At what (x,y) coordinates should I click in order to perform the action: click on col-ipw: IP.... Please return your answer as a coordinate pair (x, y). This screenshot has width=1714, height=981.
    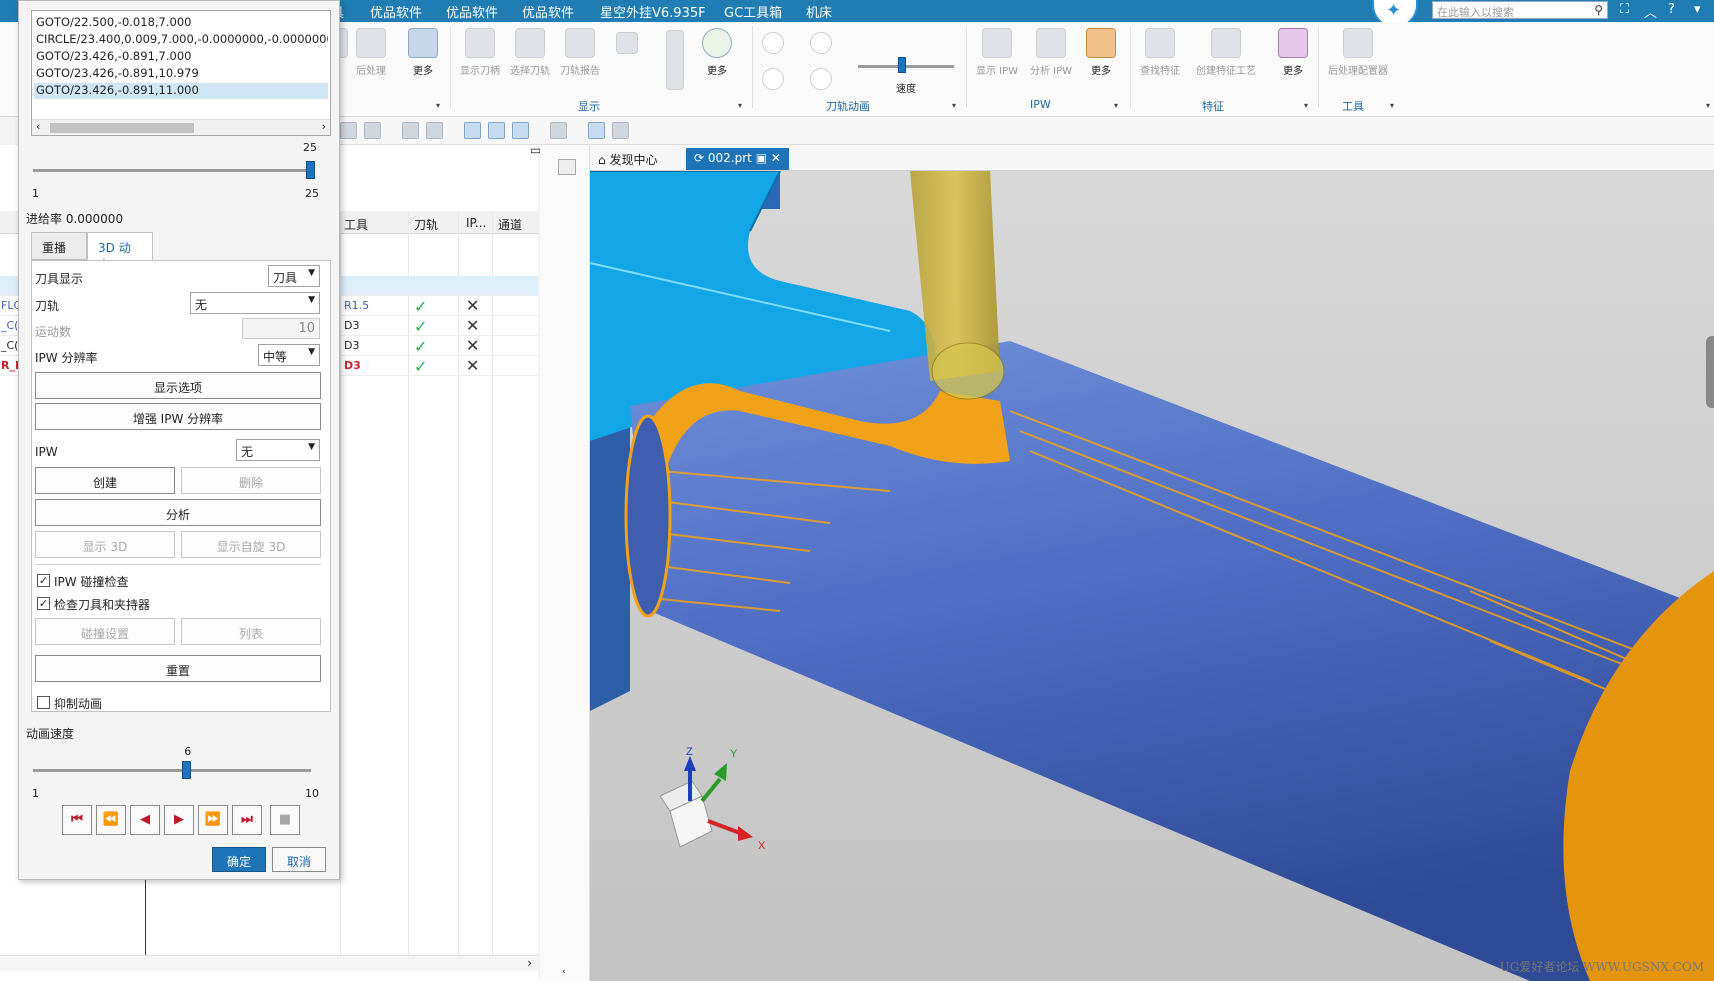
    Looking at the image, I should click on (476, 223).